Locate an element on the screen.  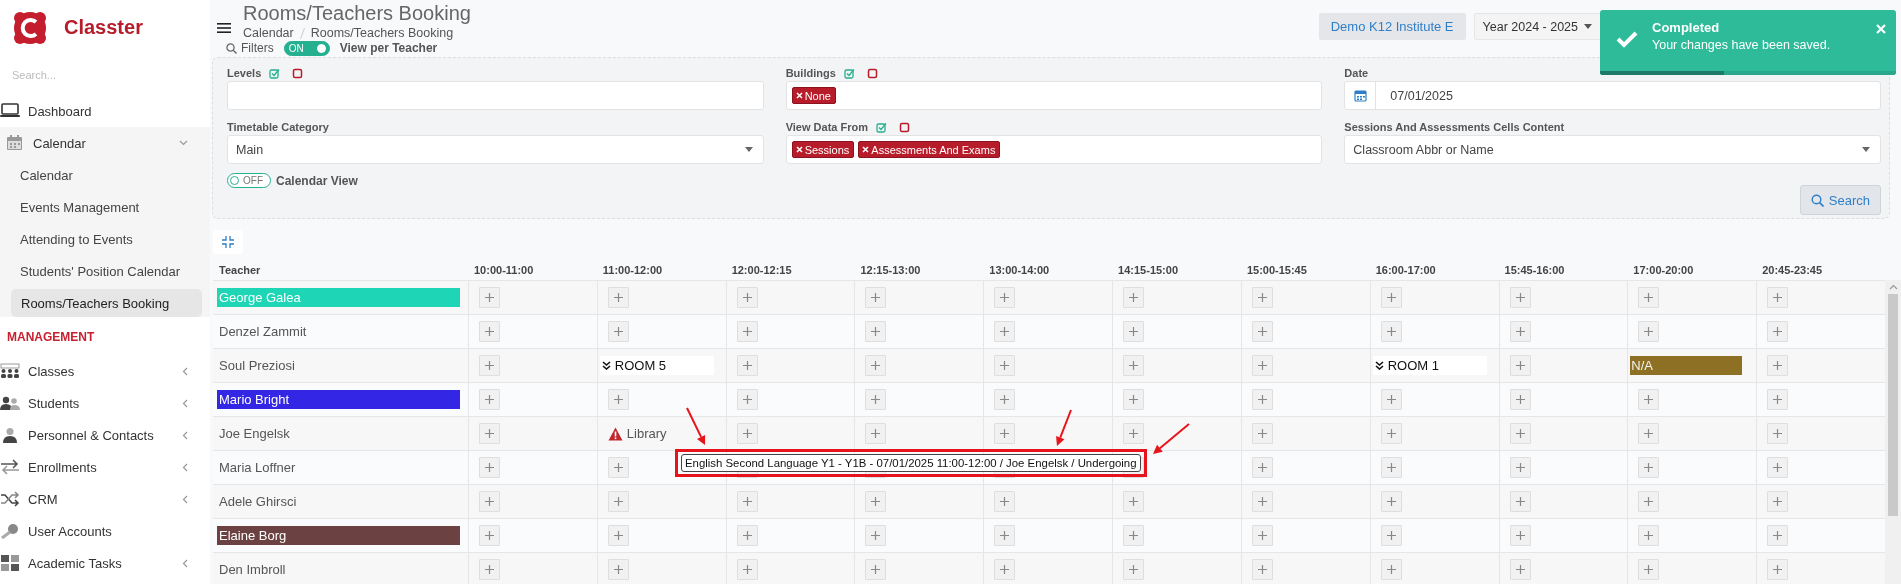
filters-link: Filters is located at coordinates (250, 48).